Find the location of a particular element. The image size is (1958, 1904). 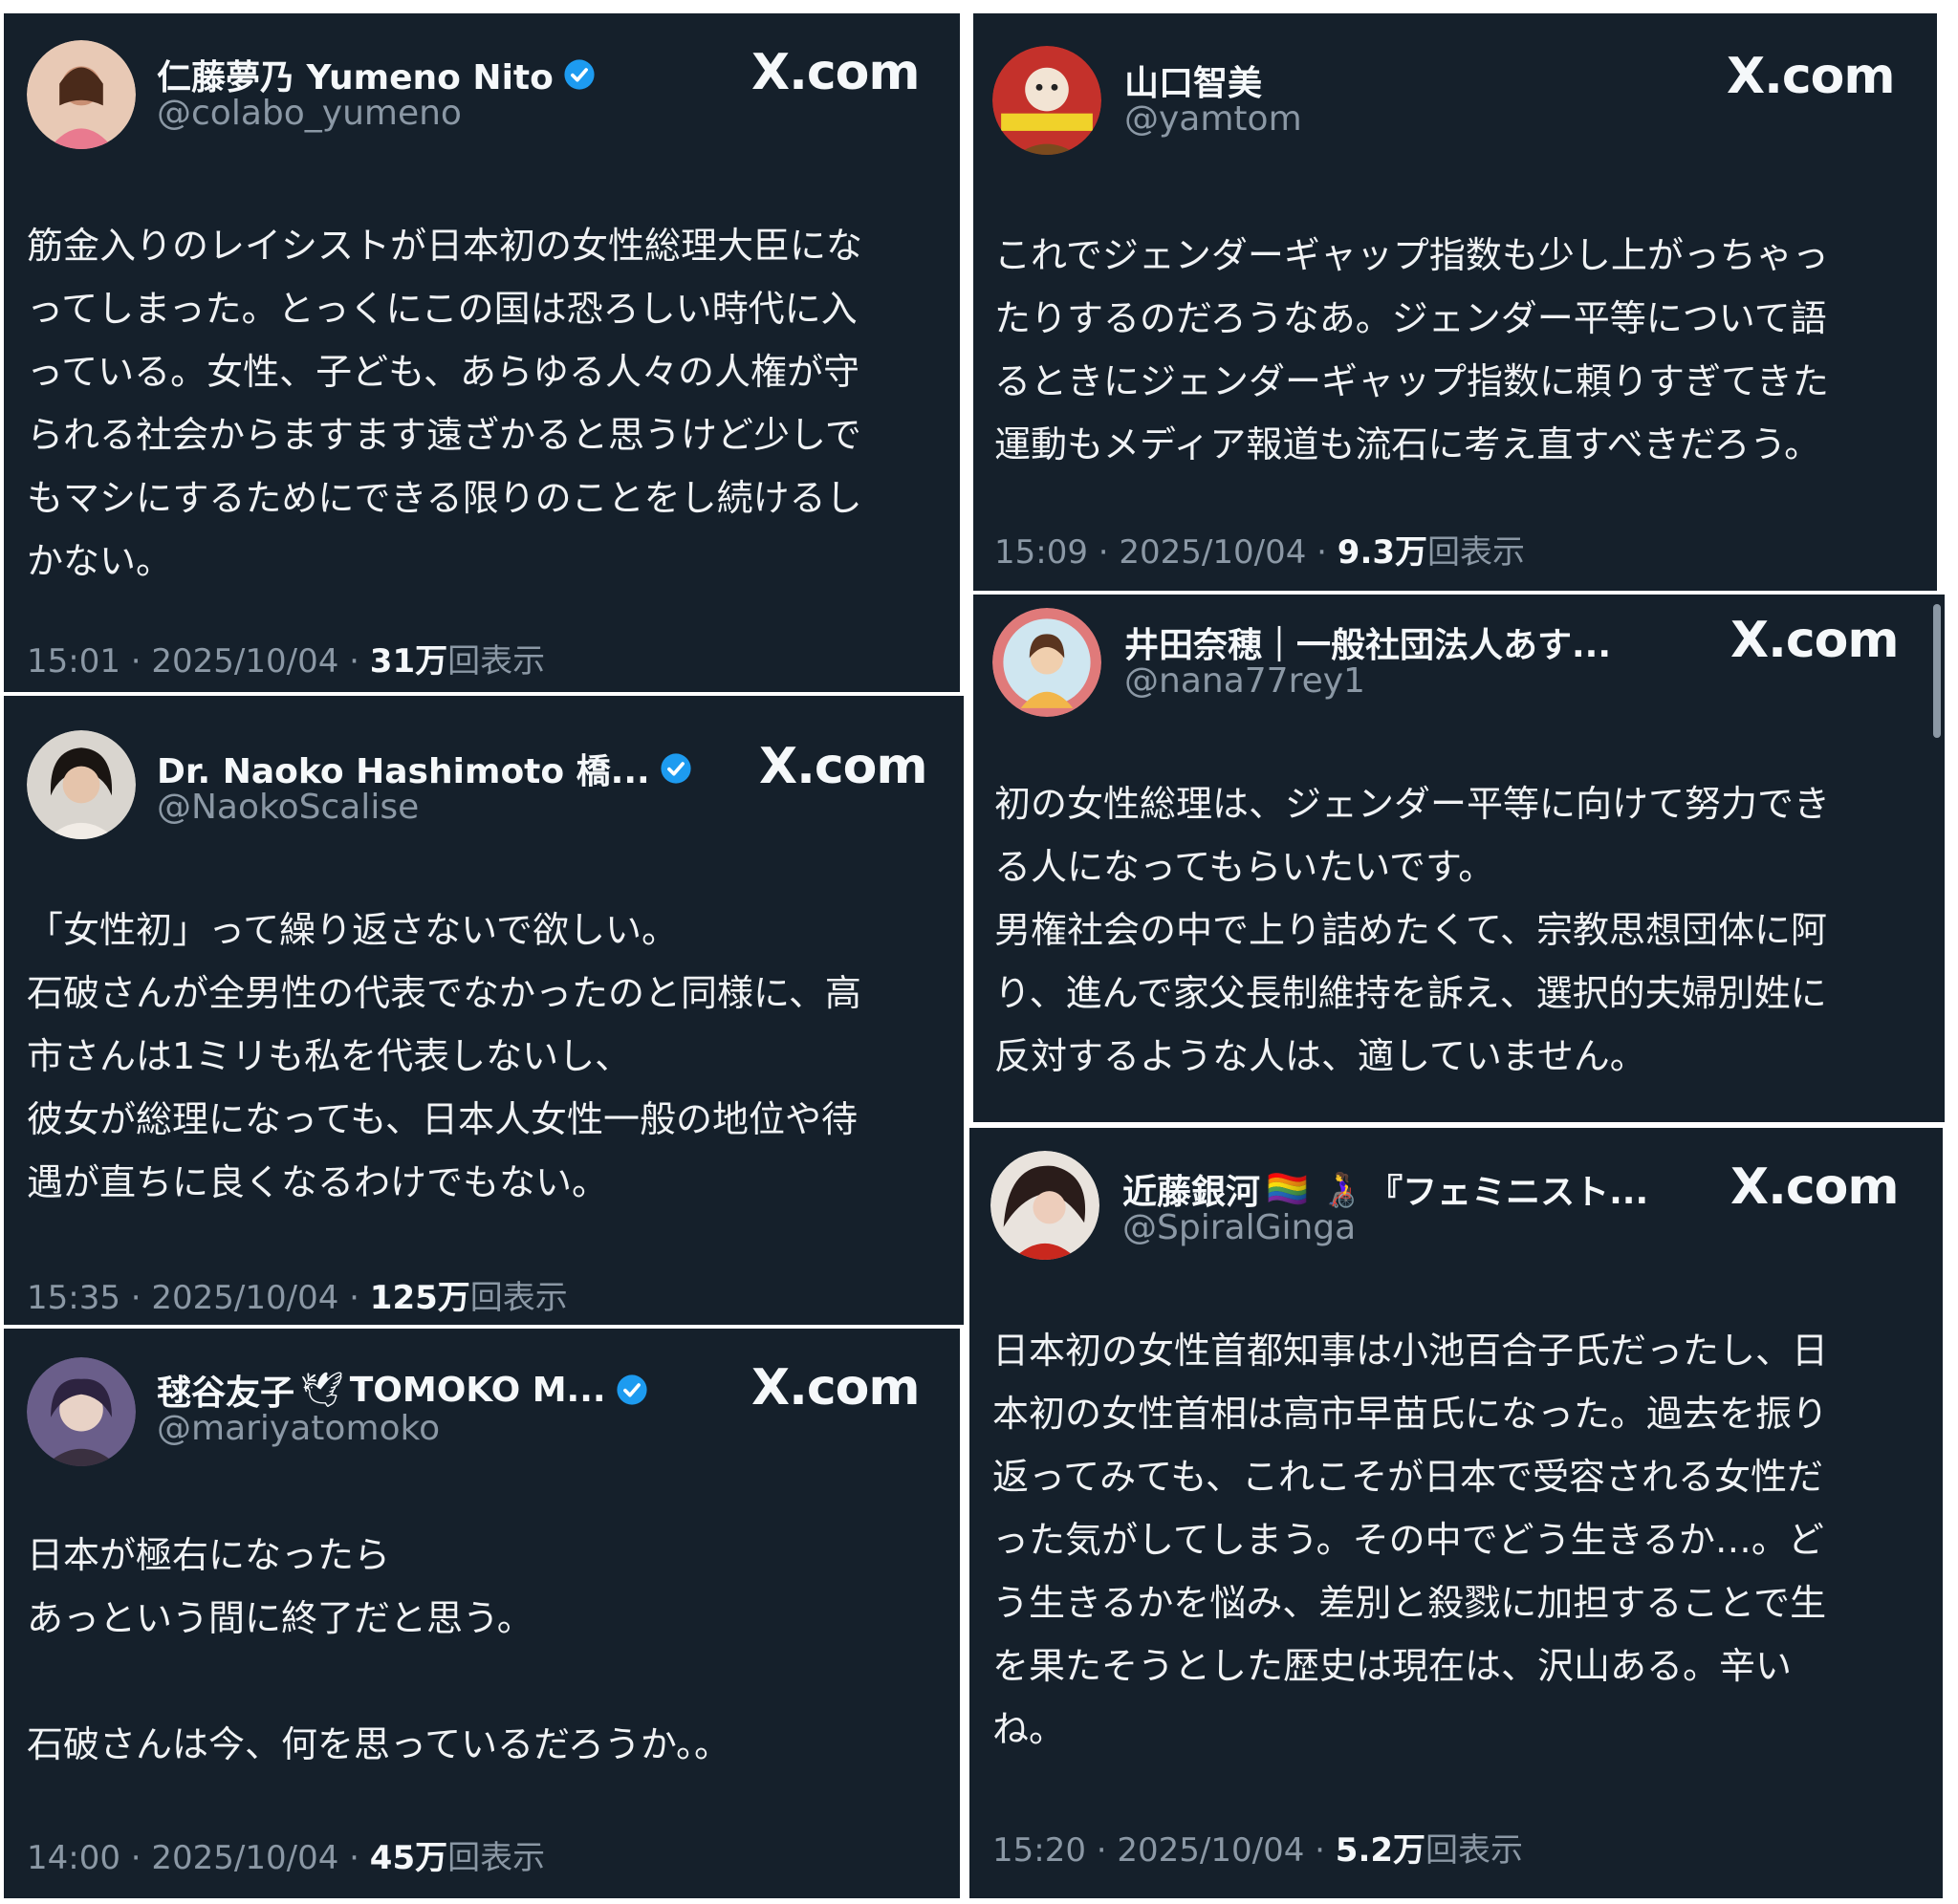

scrollbar is located at coordinates (1937, 671).